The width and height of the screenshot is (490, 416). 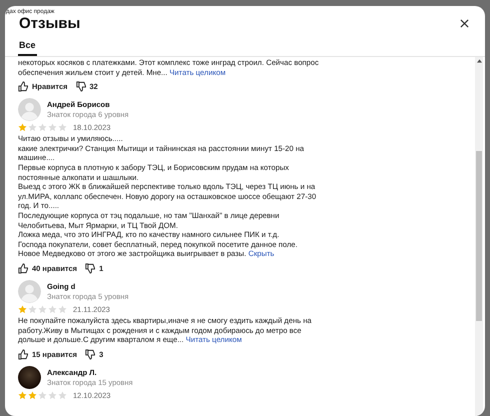 I want to click on scrollbar-thumb, so click(x=479, y=236).